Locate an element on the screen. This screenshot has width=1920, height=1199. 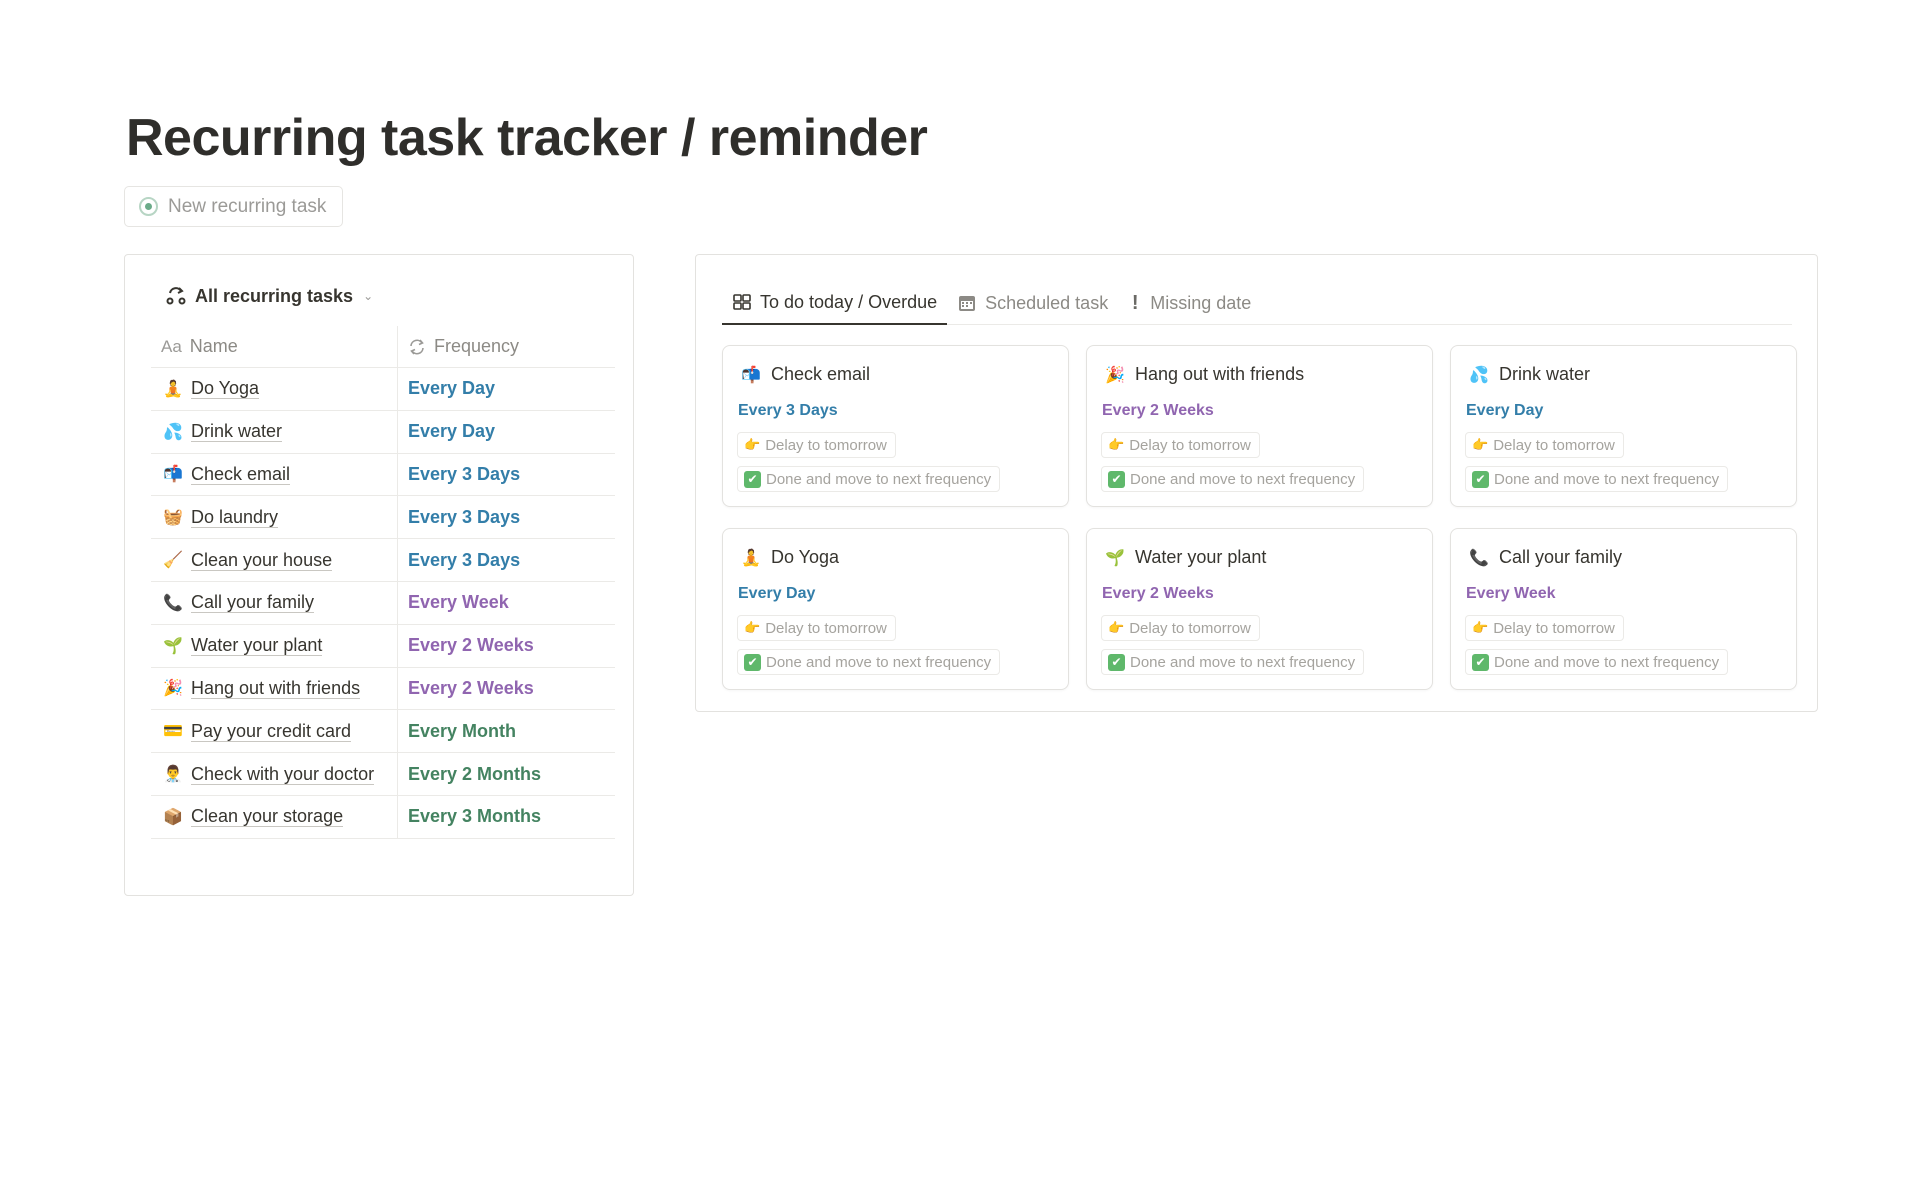
task-name-label: Check email is located at coordinates (241, 474).